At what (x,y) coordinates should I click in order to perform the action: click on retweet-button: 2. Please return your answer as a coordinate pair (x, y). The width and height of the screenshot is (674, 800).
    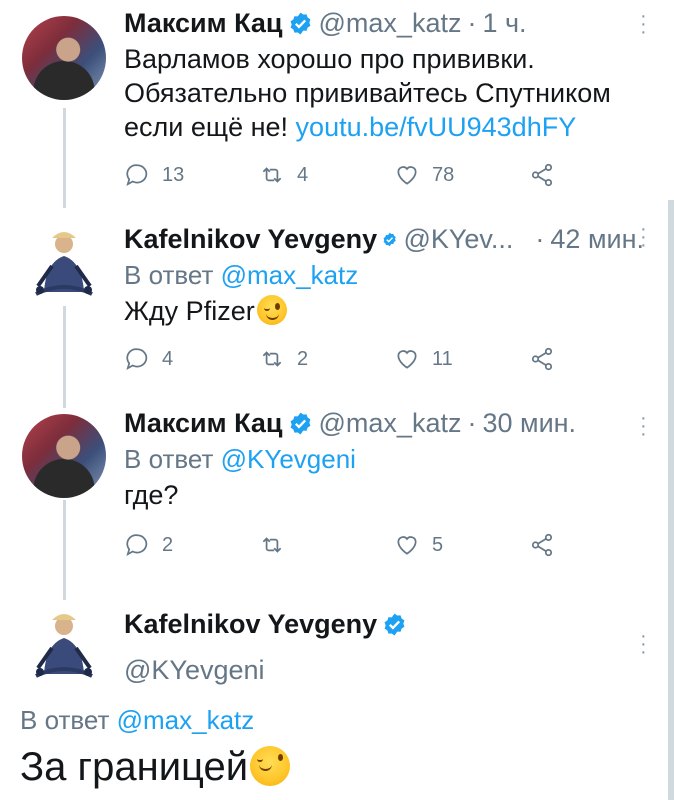
    Looking at the image, I should click on (326, 359).